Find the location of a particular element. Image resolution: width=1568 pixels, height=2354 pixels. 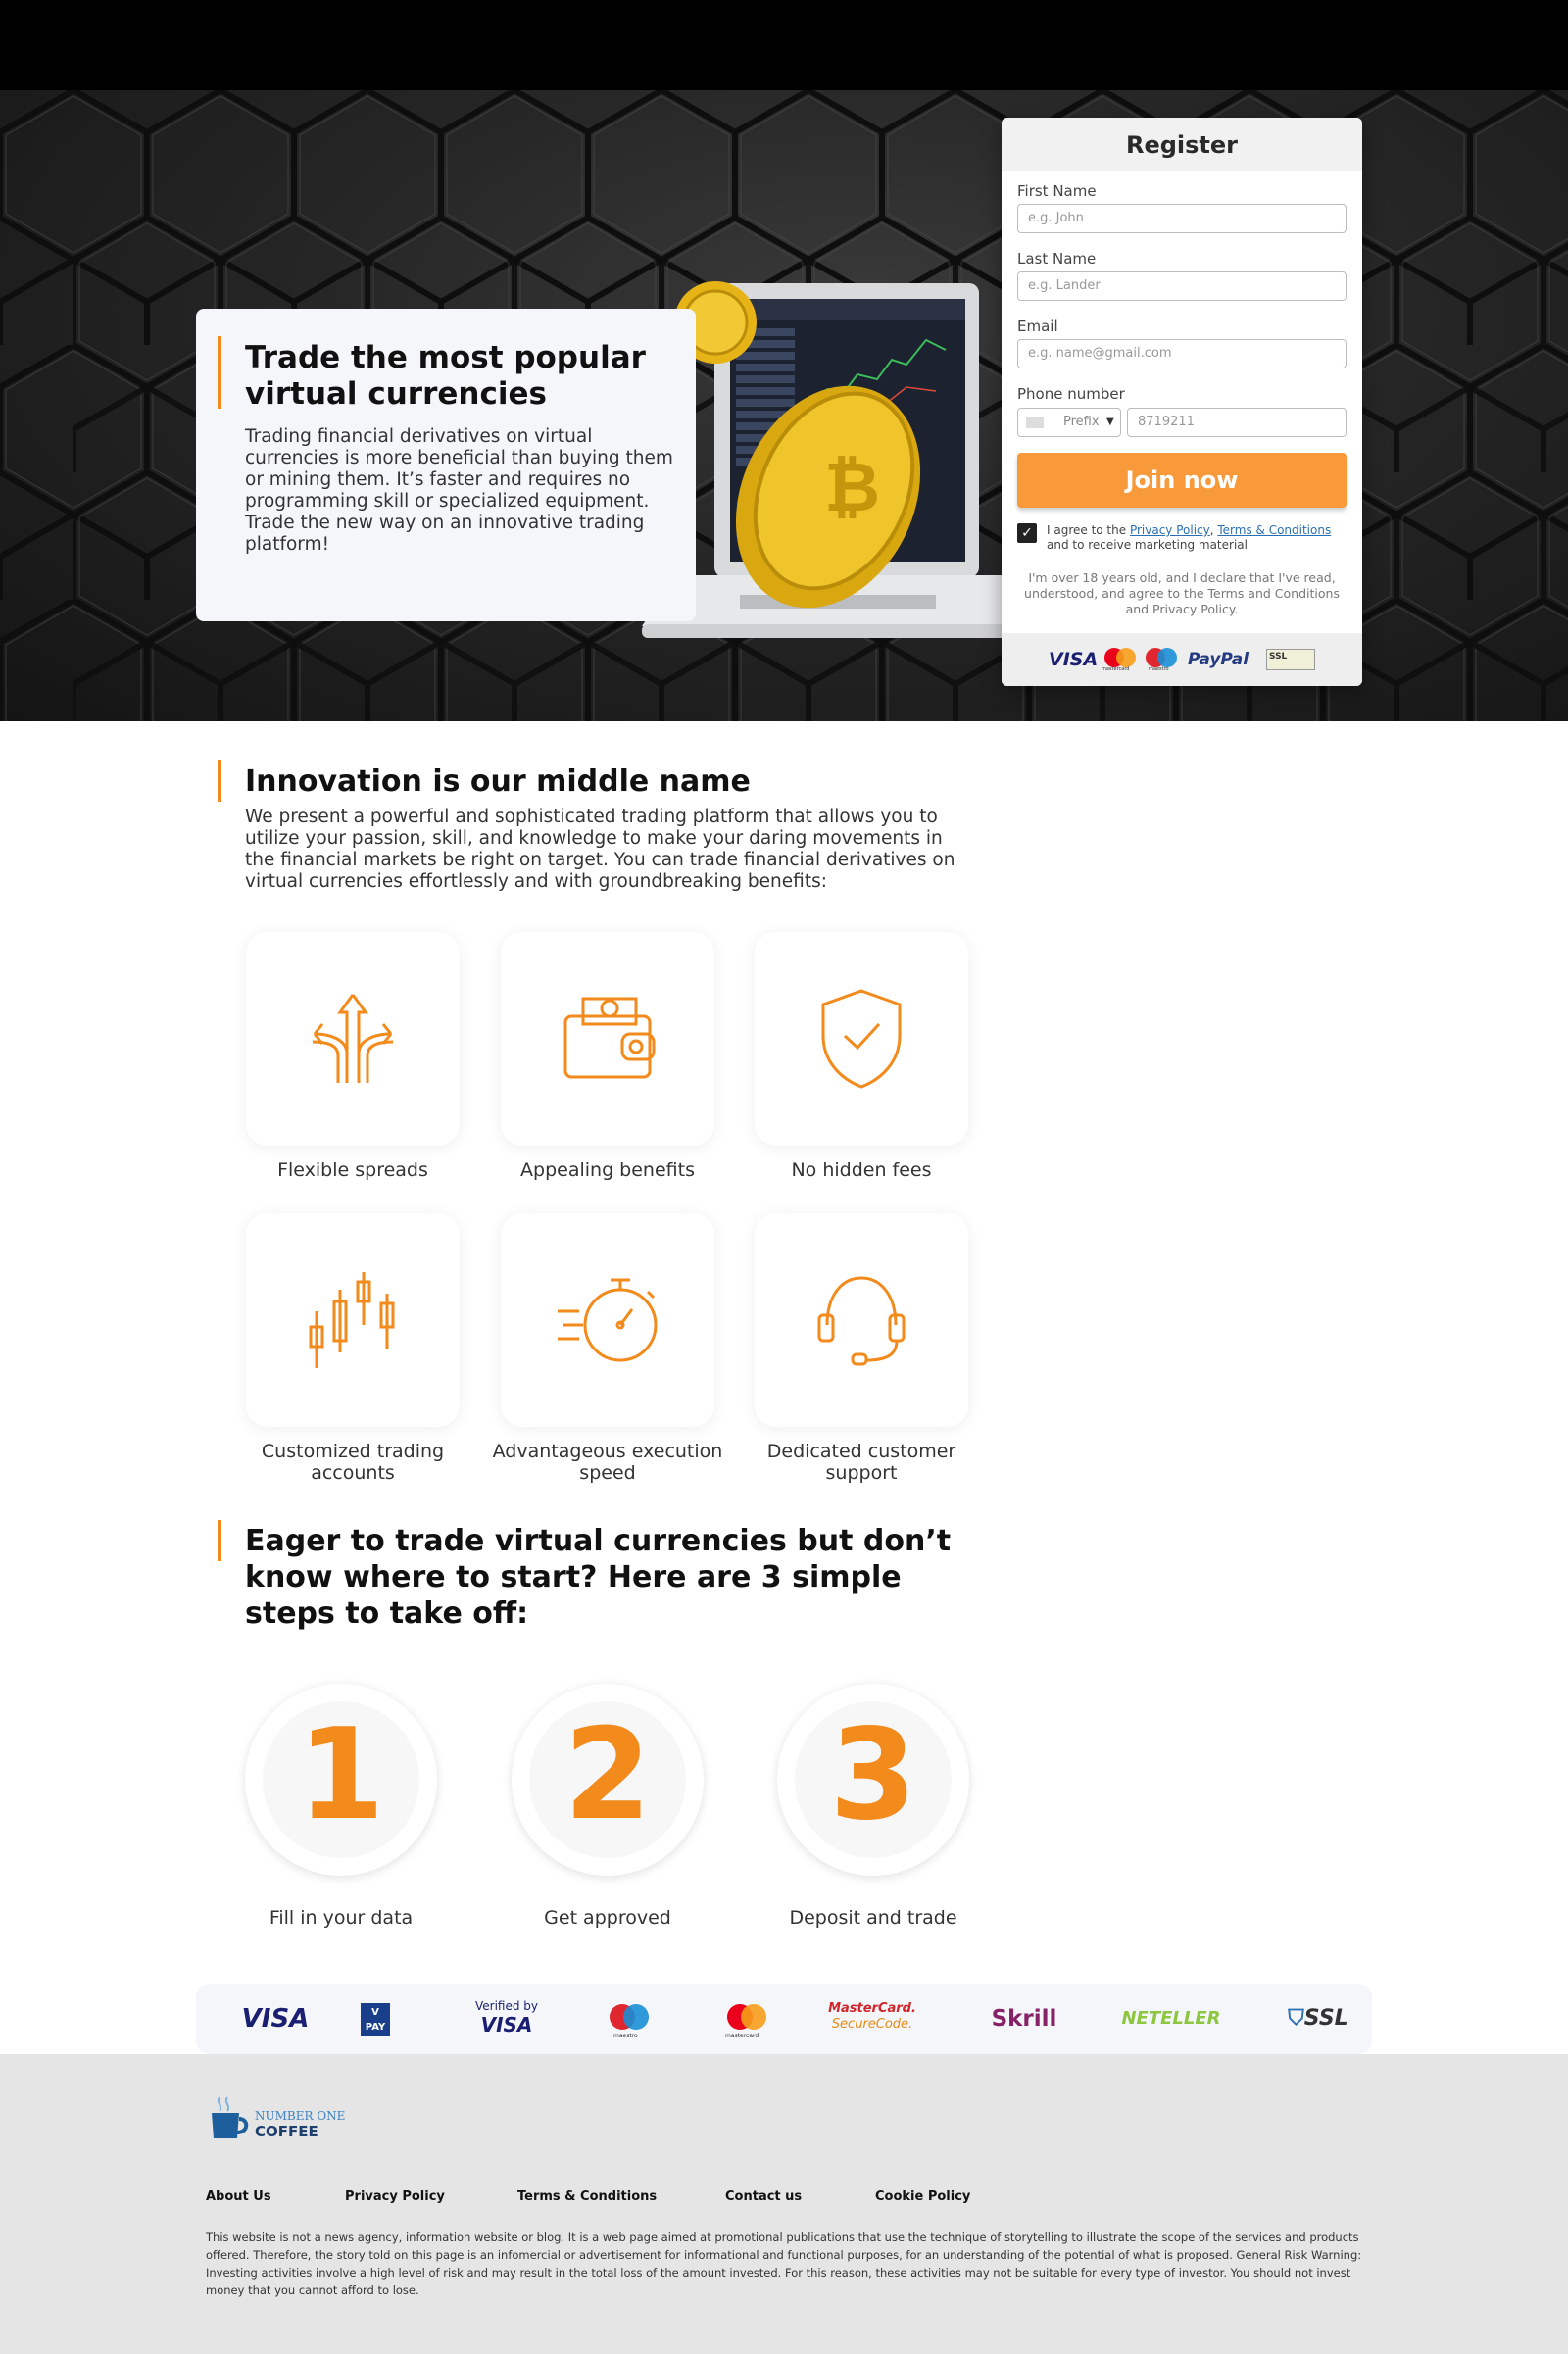

terms-link: Terms & Conditions is located at coordinates (1274, 530).